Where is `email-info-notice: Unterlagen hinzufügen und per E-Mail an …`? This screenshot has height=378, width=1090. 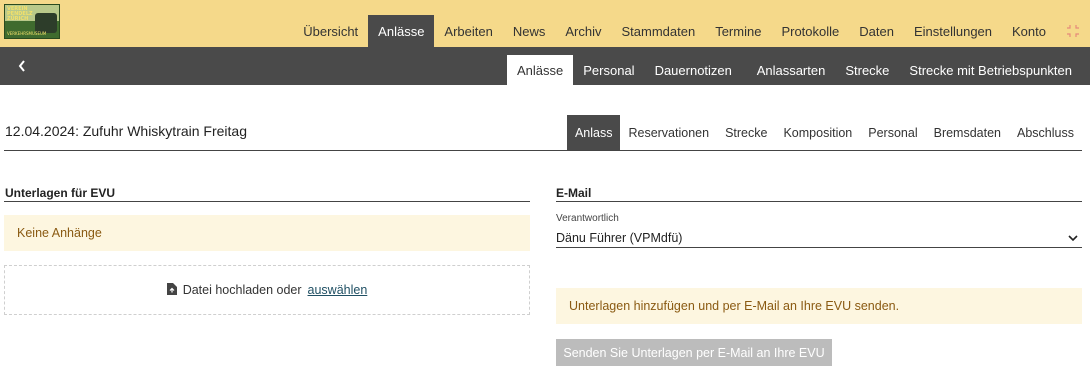
email-info-notice: Unterlagen hinzufügen und per E-Mail an … is located at coordinates (819, 306).